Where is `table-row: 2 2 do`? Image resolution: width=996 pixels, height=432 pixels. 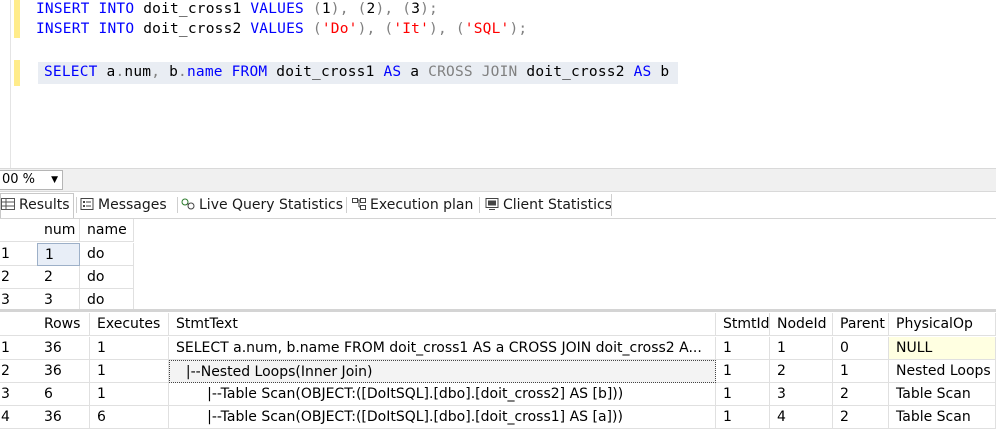 table-row: 2 2 do is located at coordinates (67, 277).